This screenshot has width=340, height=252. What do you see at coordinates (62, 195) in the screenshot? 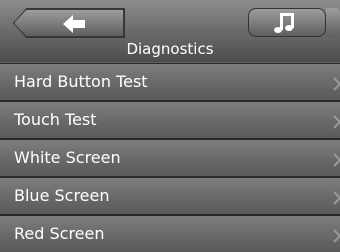
I see `menu-item-label: Blue Screen` at bounding box center [62, 195].